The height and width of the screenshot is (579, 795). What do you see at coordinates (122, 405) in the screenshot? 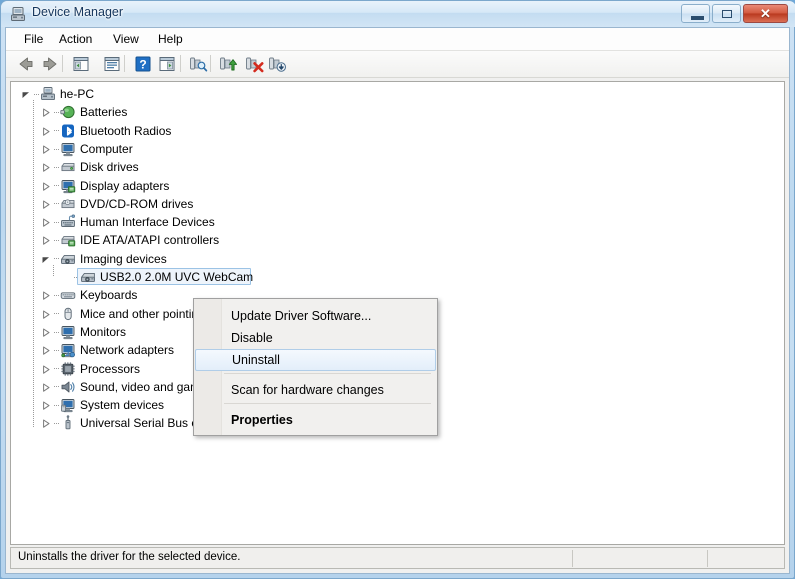
I see `tree-item-label: System devices` at bounding box center [122, 405].